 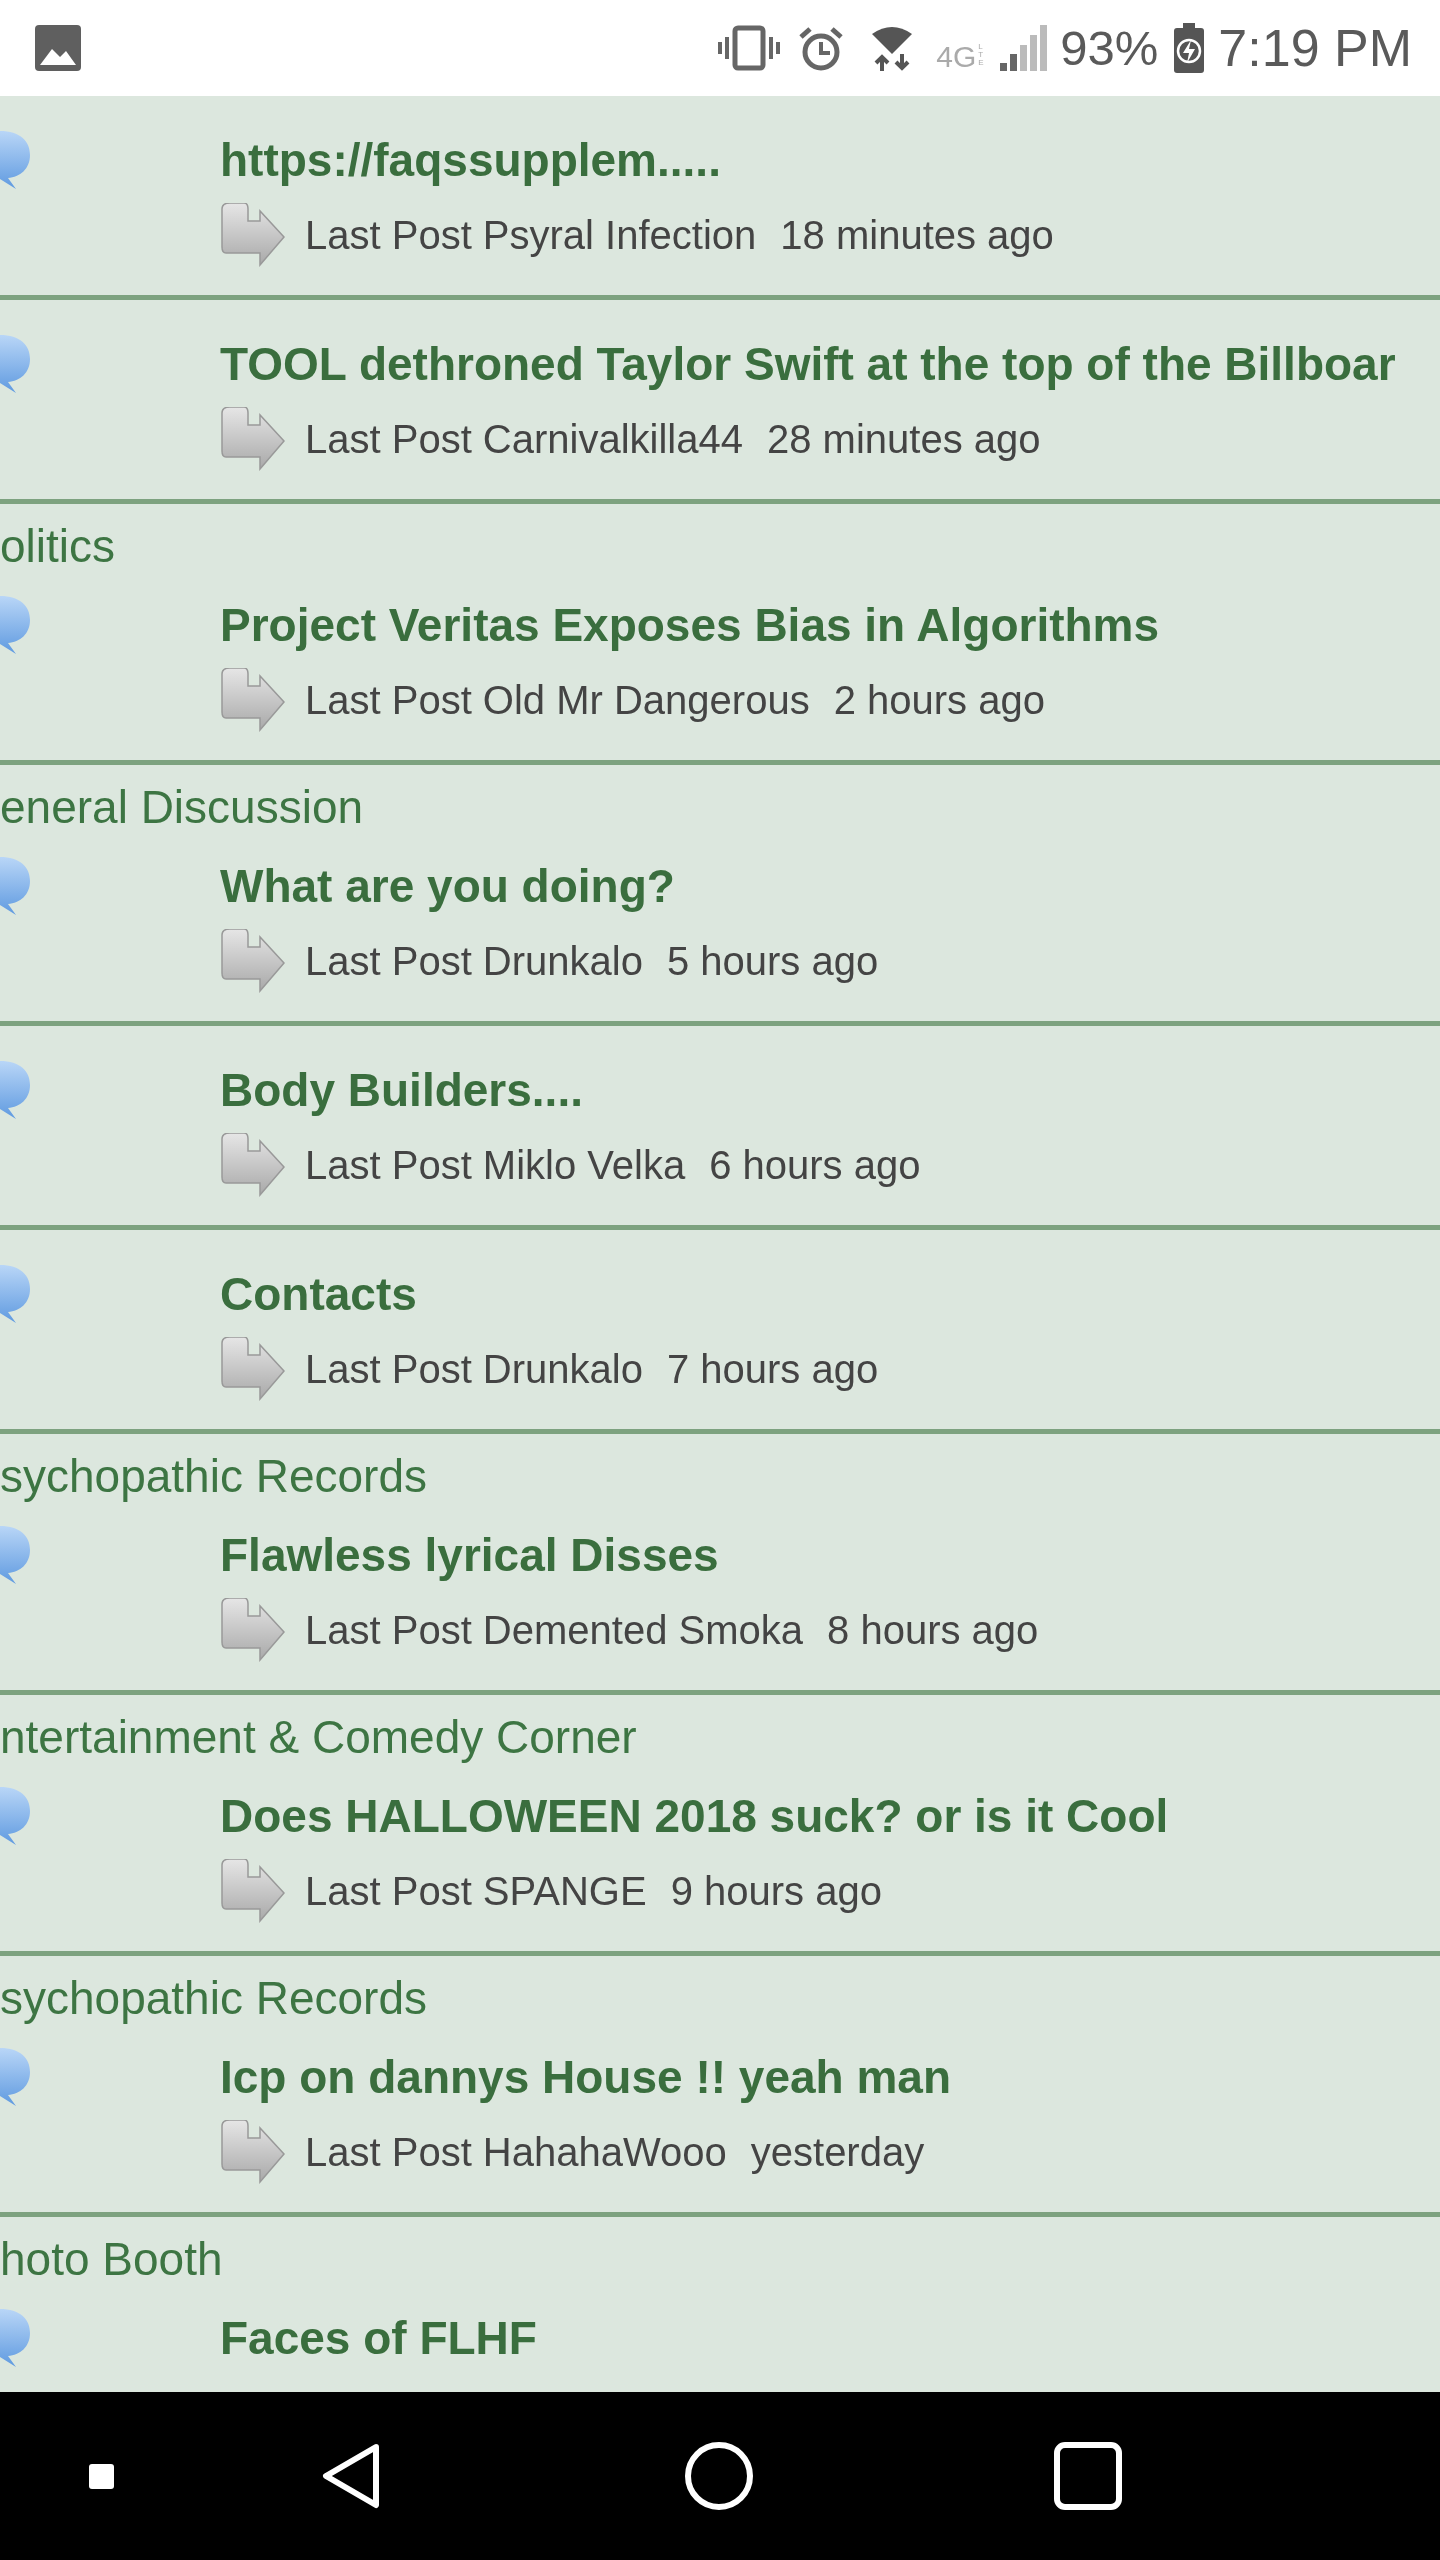 What do you see at coordinates (772, 961) in the screenshot?
I see `post-time: 5 hours ago` at bounding box center [772, 961].